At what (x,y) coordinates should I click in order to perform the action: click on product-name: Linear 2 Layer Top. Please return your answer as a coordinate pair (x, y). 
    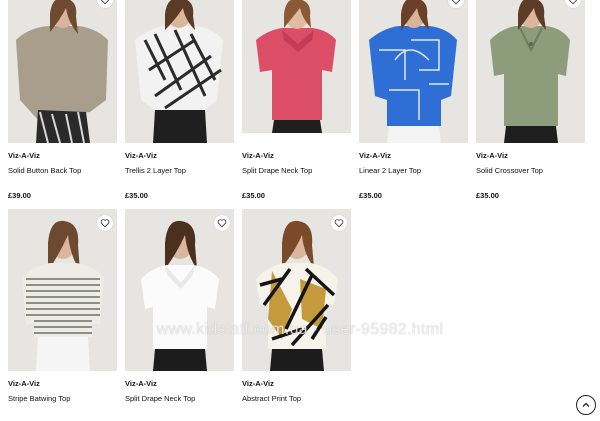
    Looking at the image, I should click on (390, 170).